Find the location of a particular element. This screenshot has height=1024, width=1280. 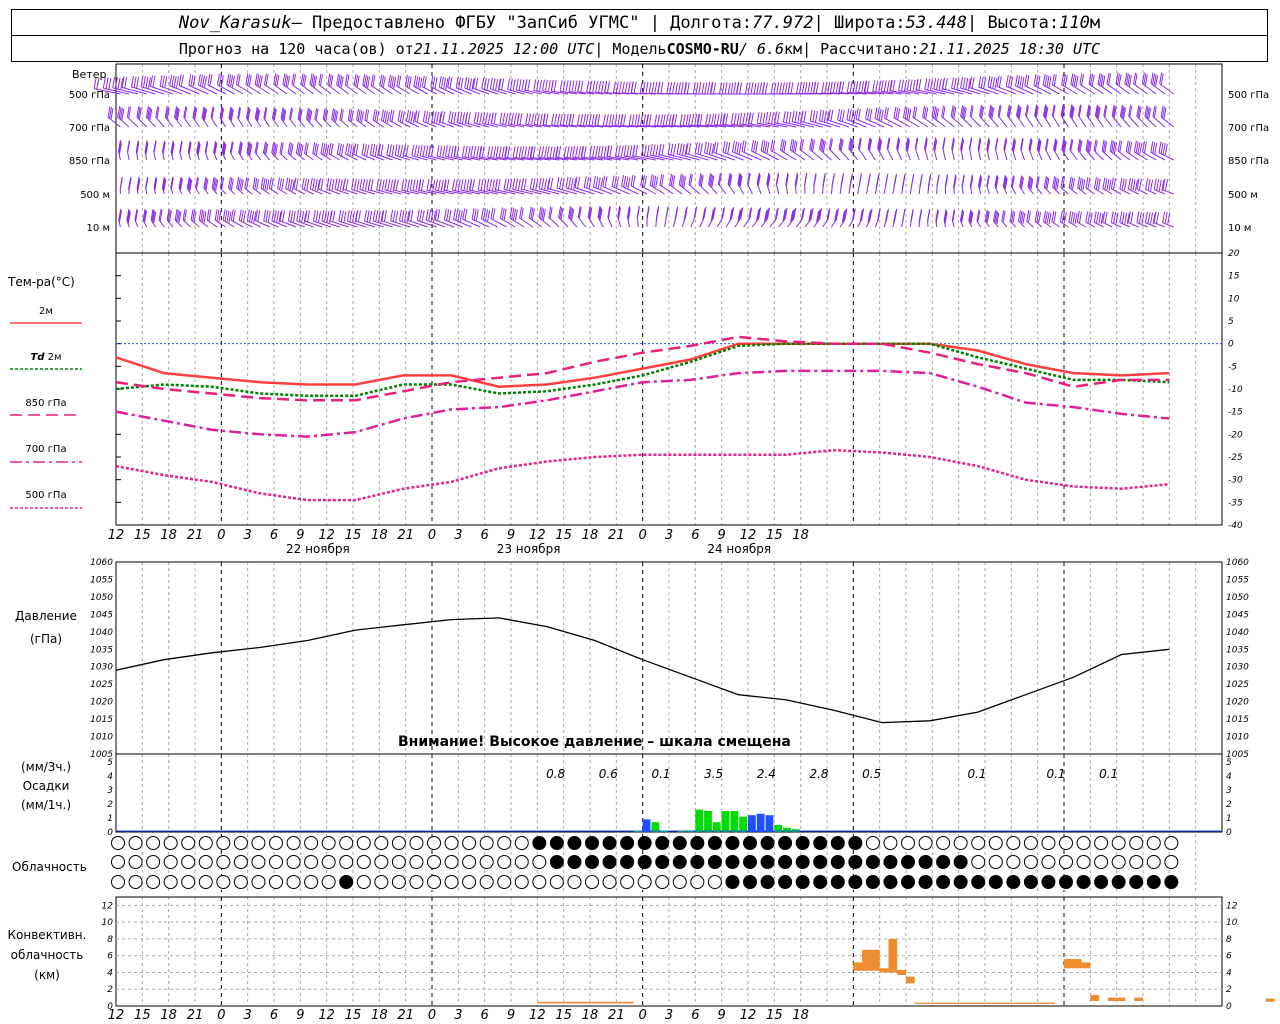

bottom-hour-label: 18 is located at coordinates (590, 1015).